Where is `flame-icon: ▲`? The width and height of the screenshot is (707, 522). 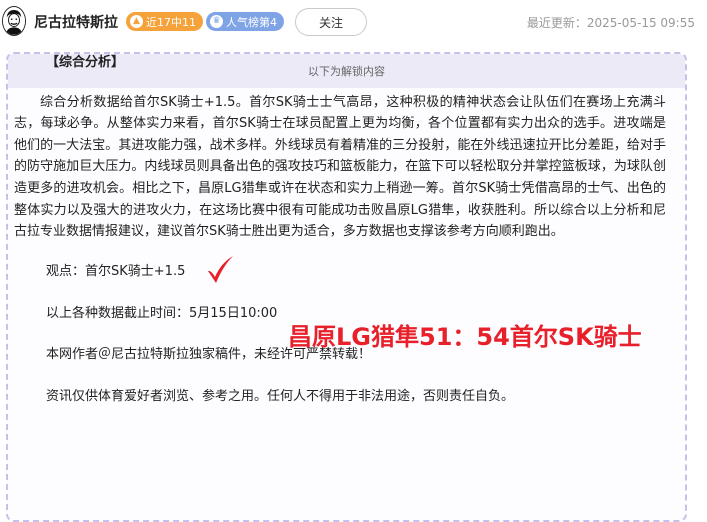 flame-icon: ▲ is located at coordinates (136, 21).